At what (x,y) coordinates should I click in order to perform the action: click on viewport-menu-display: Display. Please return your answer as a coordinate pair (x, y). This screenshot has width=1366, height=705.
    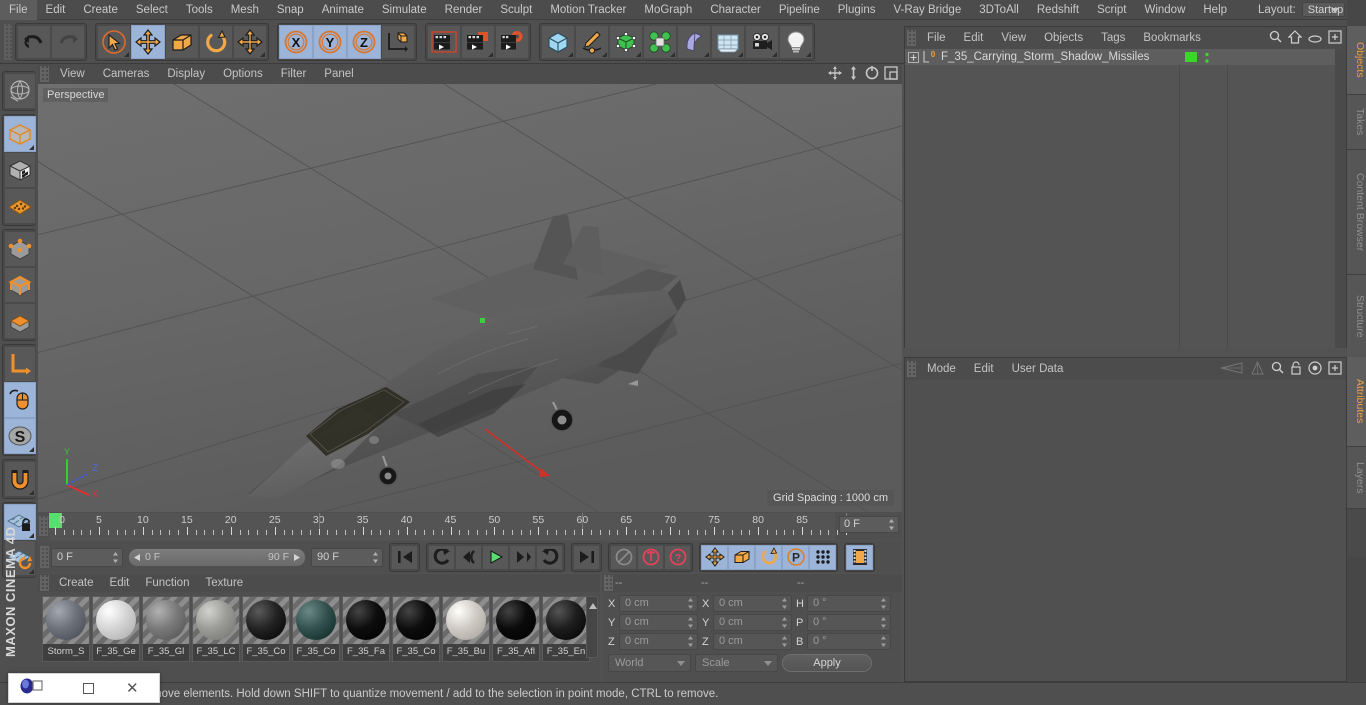
    Looking at the image, I should click on (186, 74).